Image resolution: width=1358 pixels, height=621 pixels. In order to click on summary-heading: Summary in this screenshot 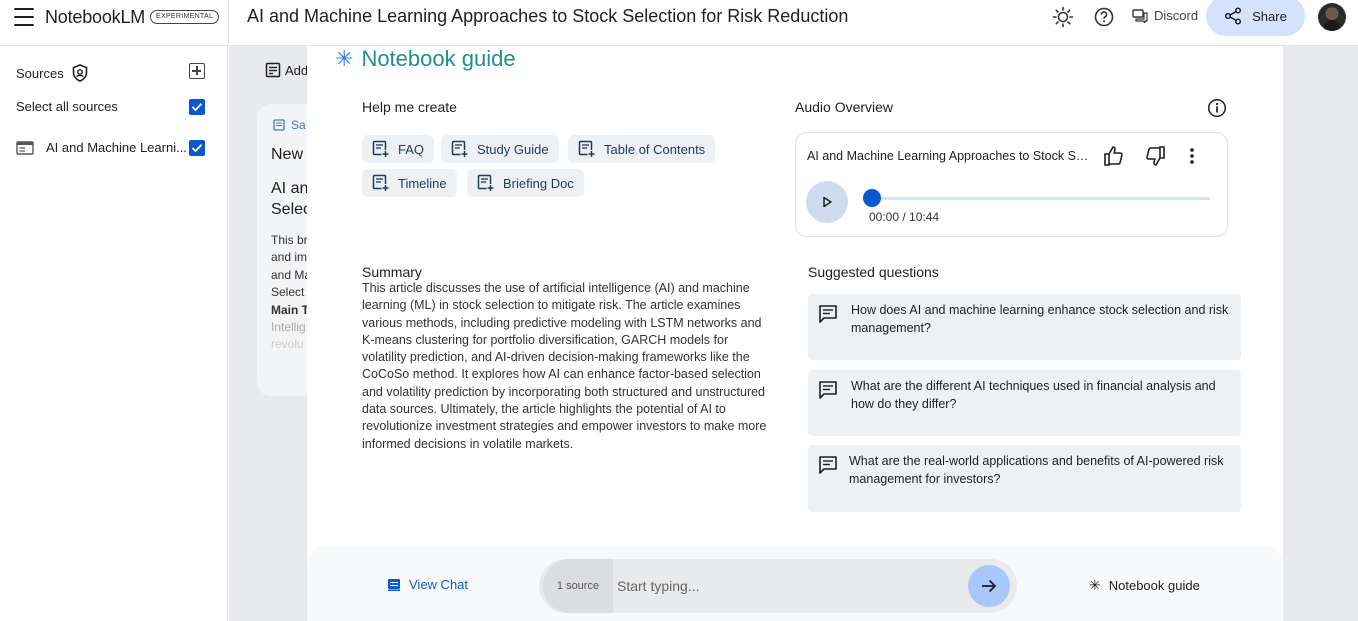, I will do `click(392, 272)`.